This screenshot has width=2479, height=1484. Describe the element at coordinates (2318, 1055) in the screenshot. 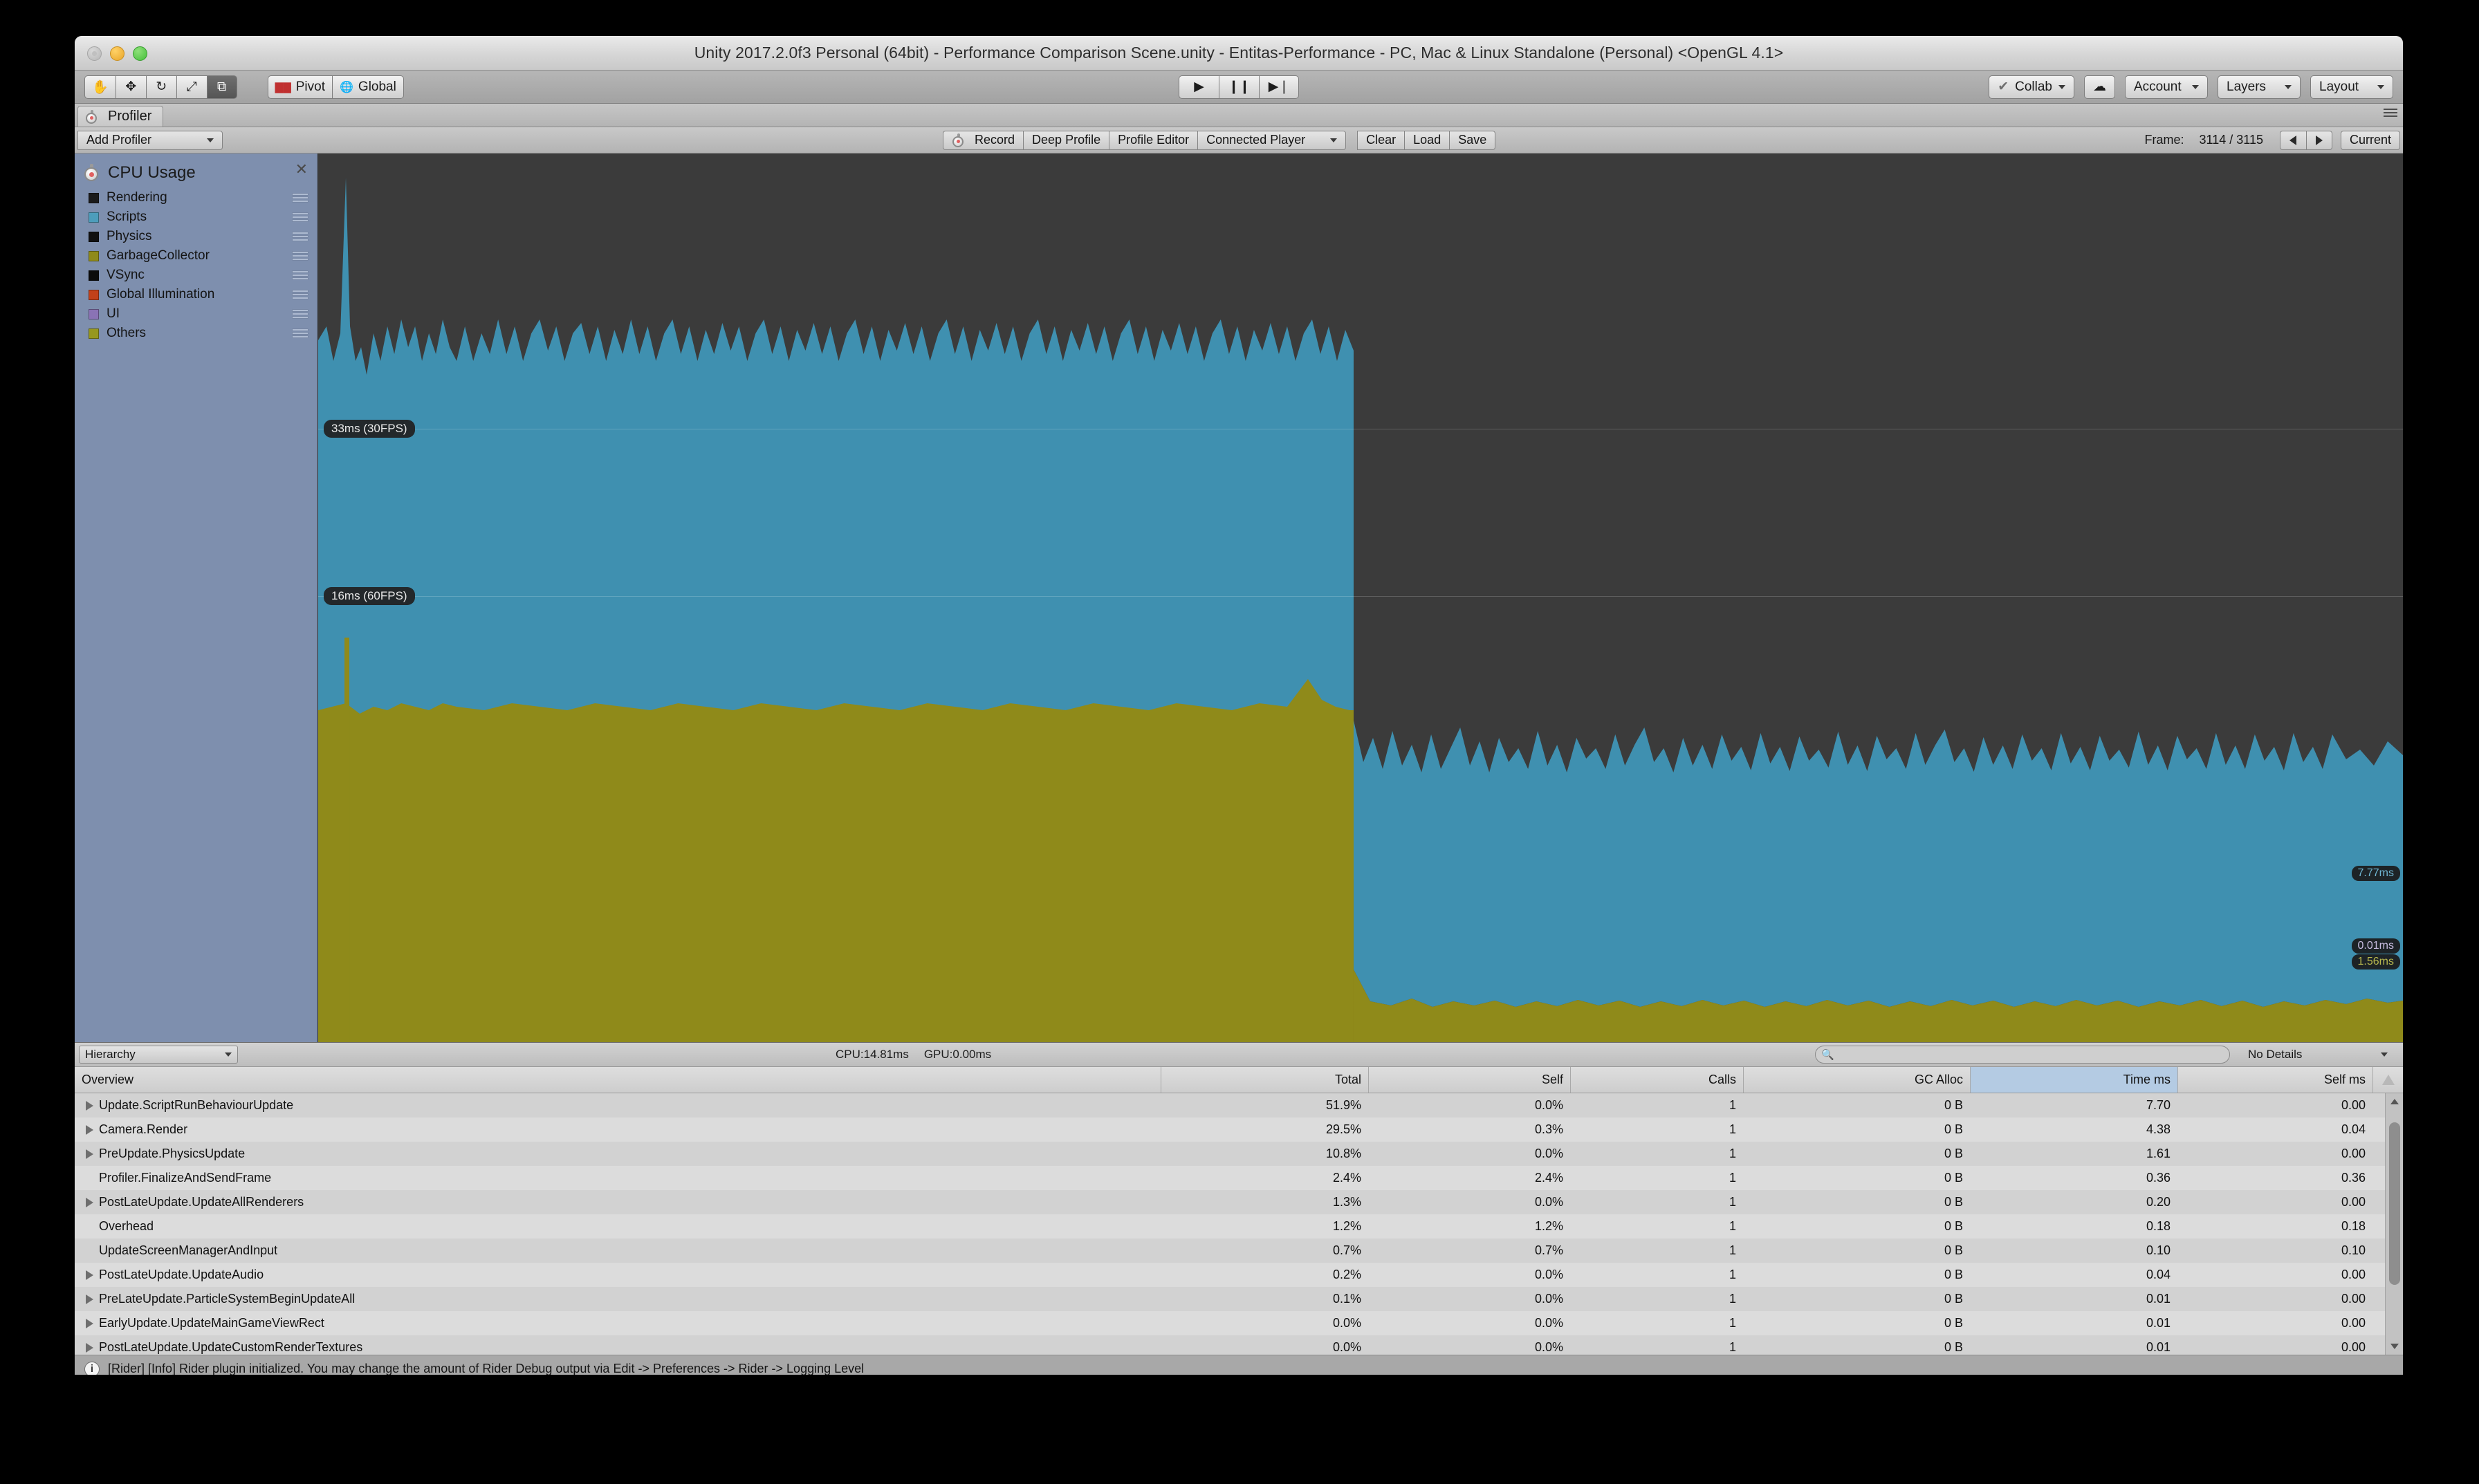

I see `details-dropdown: No Details` at that location.